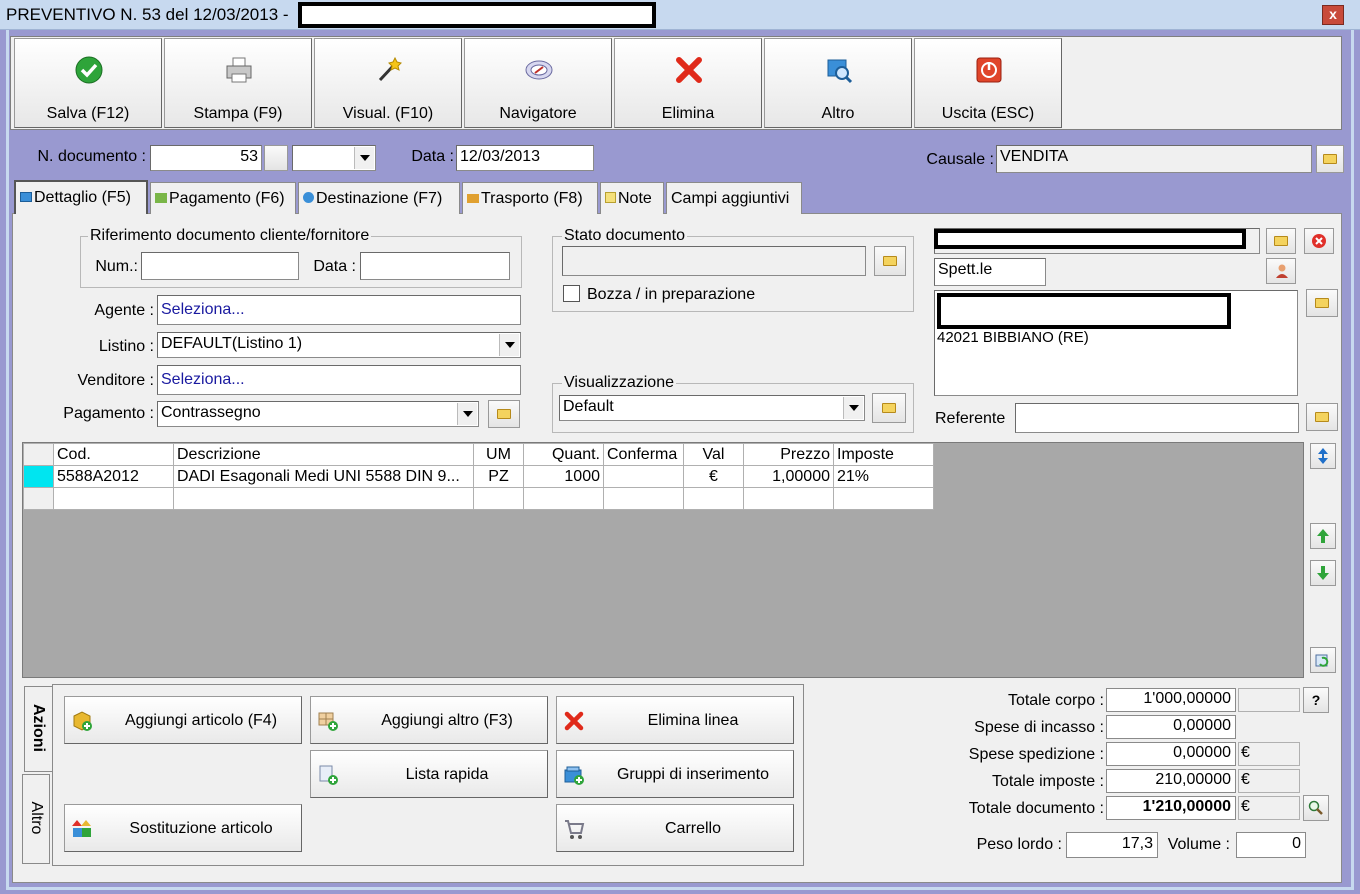 The width and height of the screenshot is (1360, 894). I want to click on add-other-button: Aggiungi altro (F3), so click(429, 720).